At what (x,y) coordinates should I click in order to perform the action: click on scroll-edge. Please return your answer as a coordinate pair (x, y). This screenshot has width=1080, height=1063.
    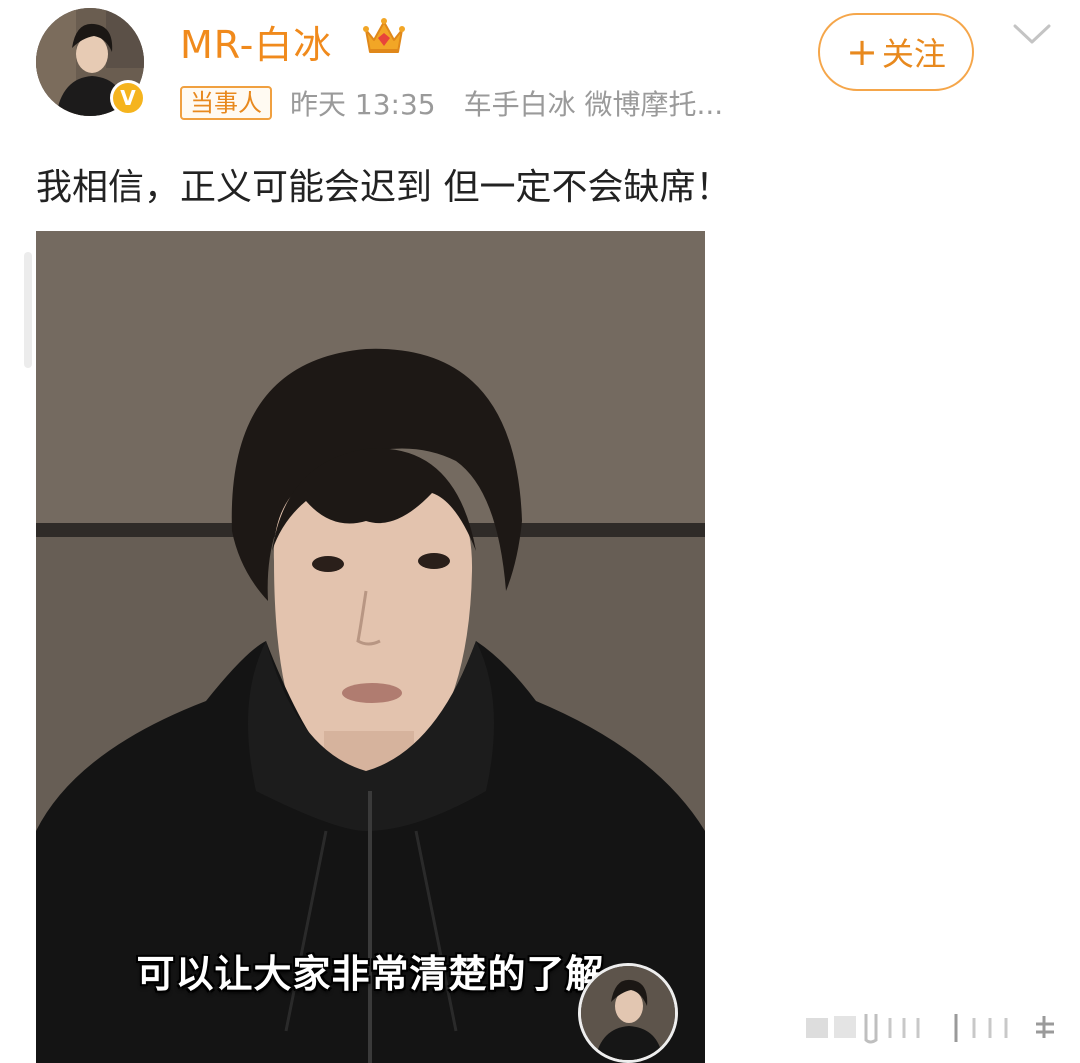
    Looking at the image, I should click on (28, 310).